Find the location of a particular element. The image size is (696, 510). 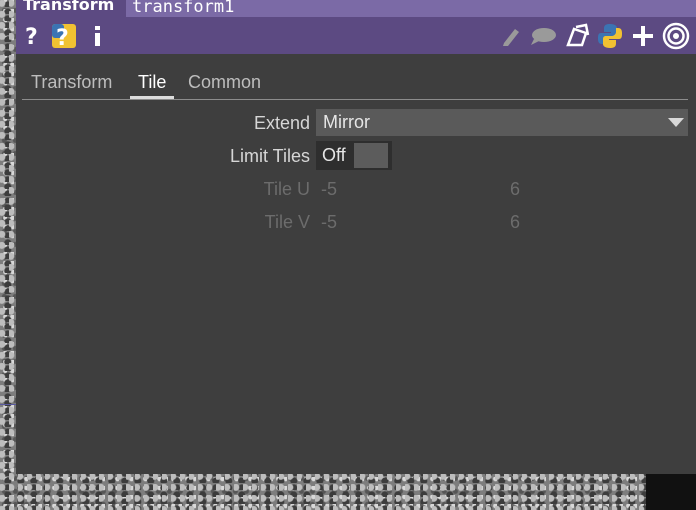

extend-dropdown: Mirror is located at coordinates (502, 122).